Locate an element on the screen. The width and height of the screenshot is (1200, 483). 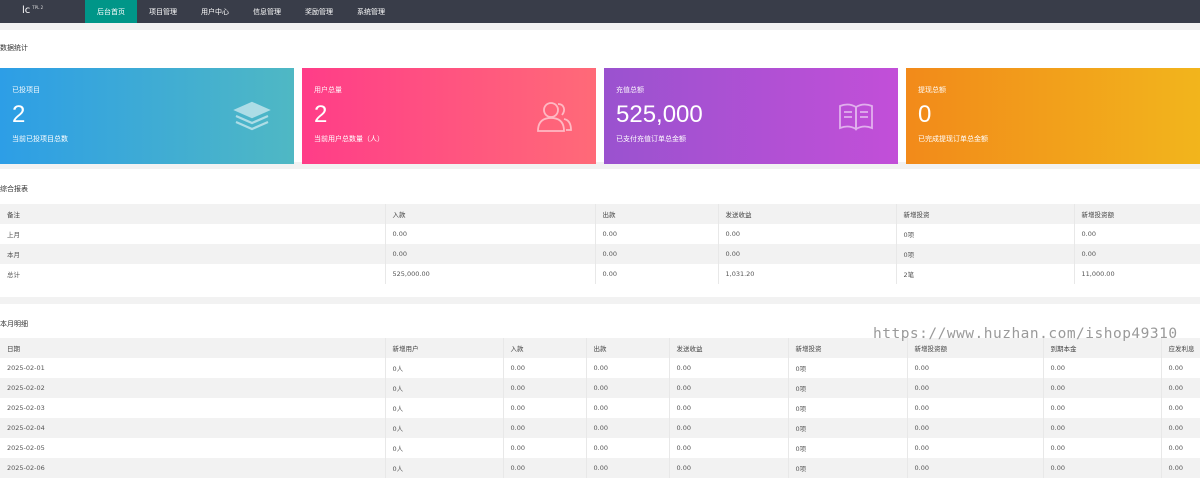
table-row: 本月 0.00 0.00 0.00 0项 0.00 is located at coordinates (600, 254).